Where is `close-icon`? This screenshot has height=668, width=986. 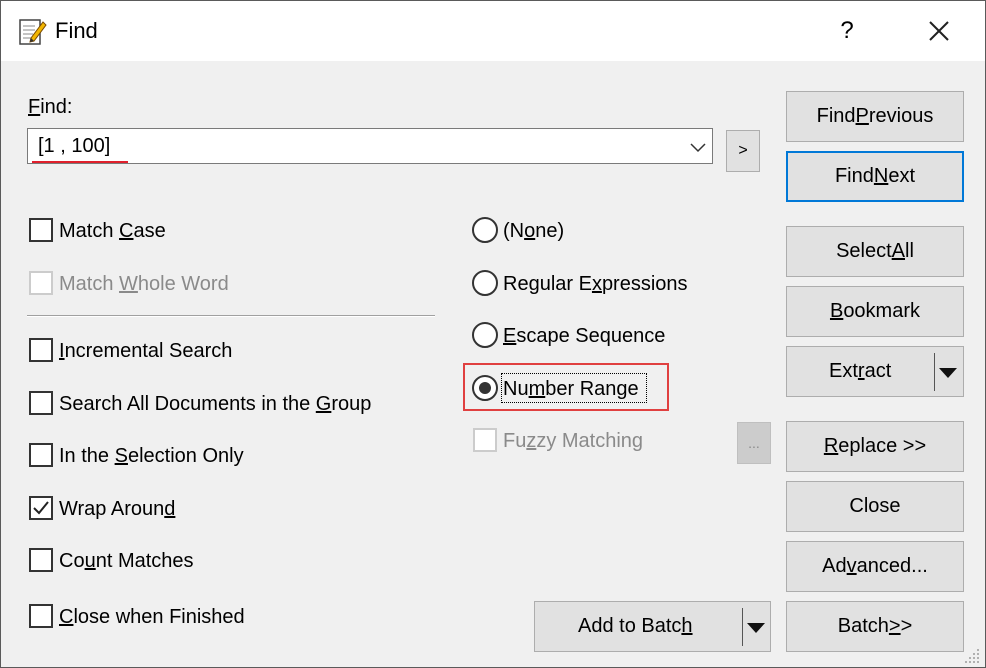 close-icon is located at coordinates (939, 31).